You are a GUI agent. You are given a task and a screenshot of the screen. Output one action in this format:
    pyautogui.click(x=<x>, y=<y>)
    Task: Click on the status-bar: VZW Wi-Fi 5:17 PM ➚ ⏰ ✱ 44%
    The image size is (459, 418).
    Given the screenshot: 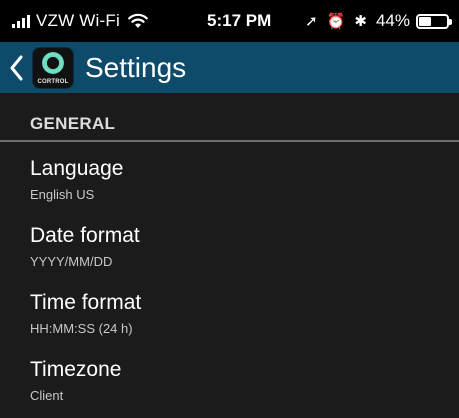 What is the action you would take?
    pyautogui.click(x=229, y=21)
    